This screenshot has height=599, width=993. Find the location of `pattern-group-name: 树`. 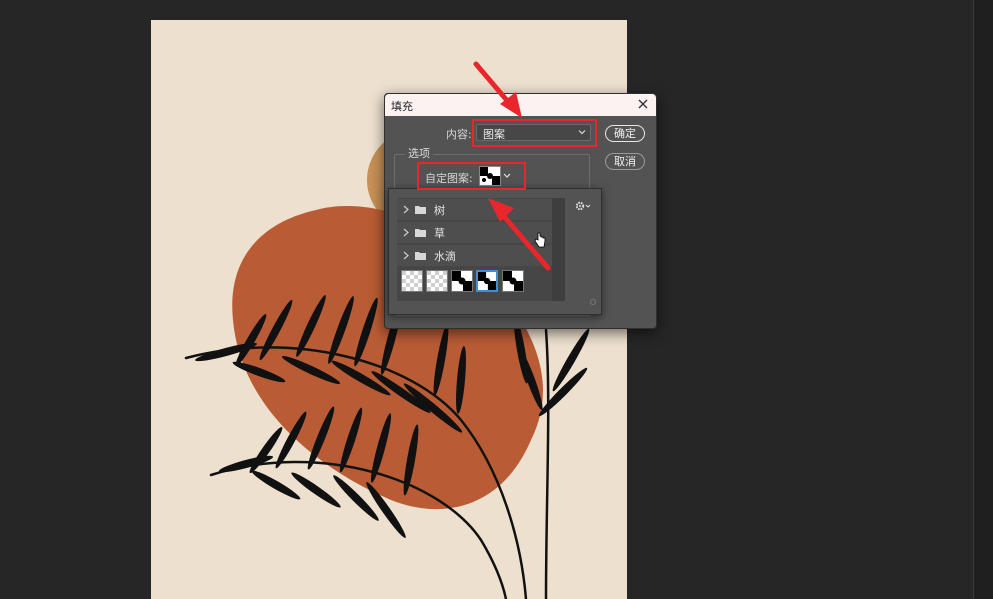

pattern-group-name: 树 is located at coordinates (439, 210).